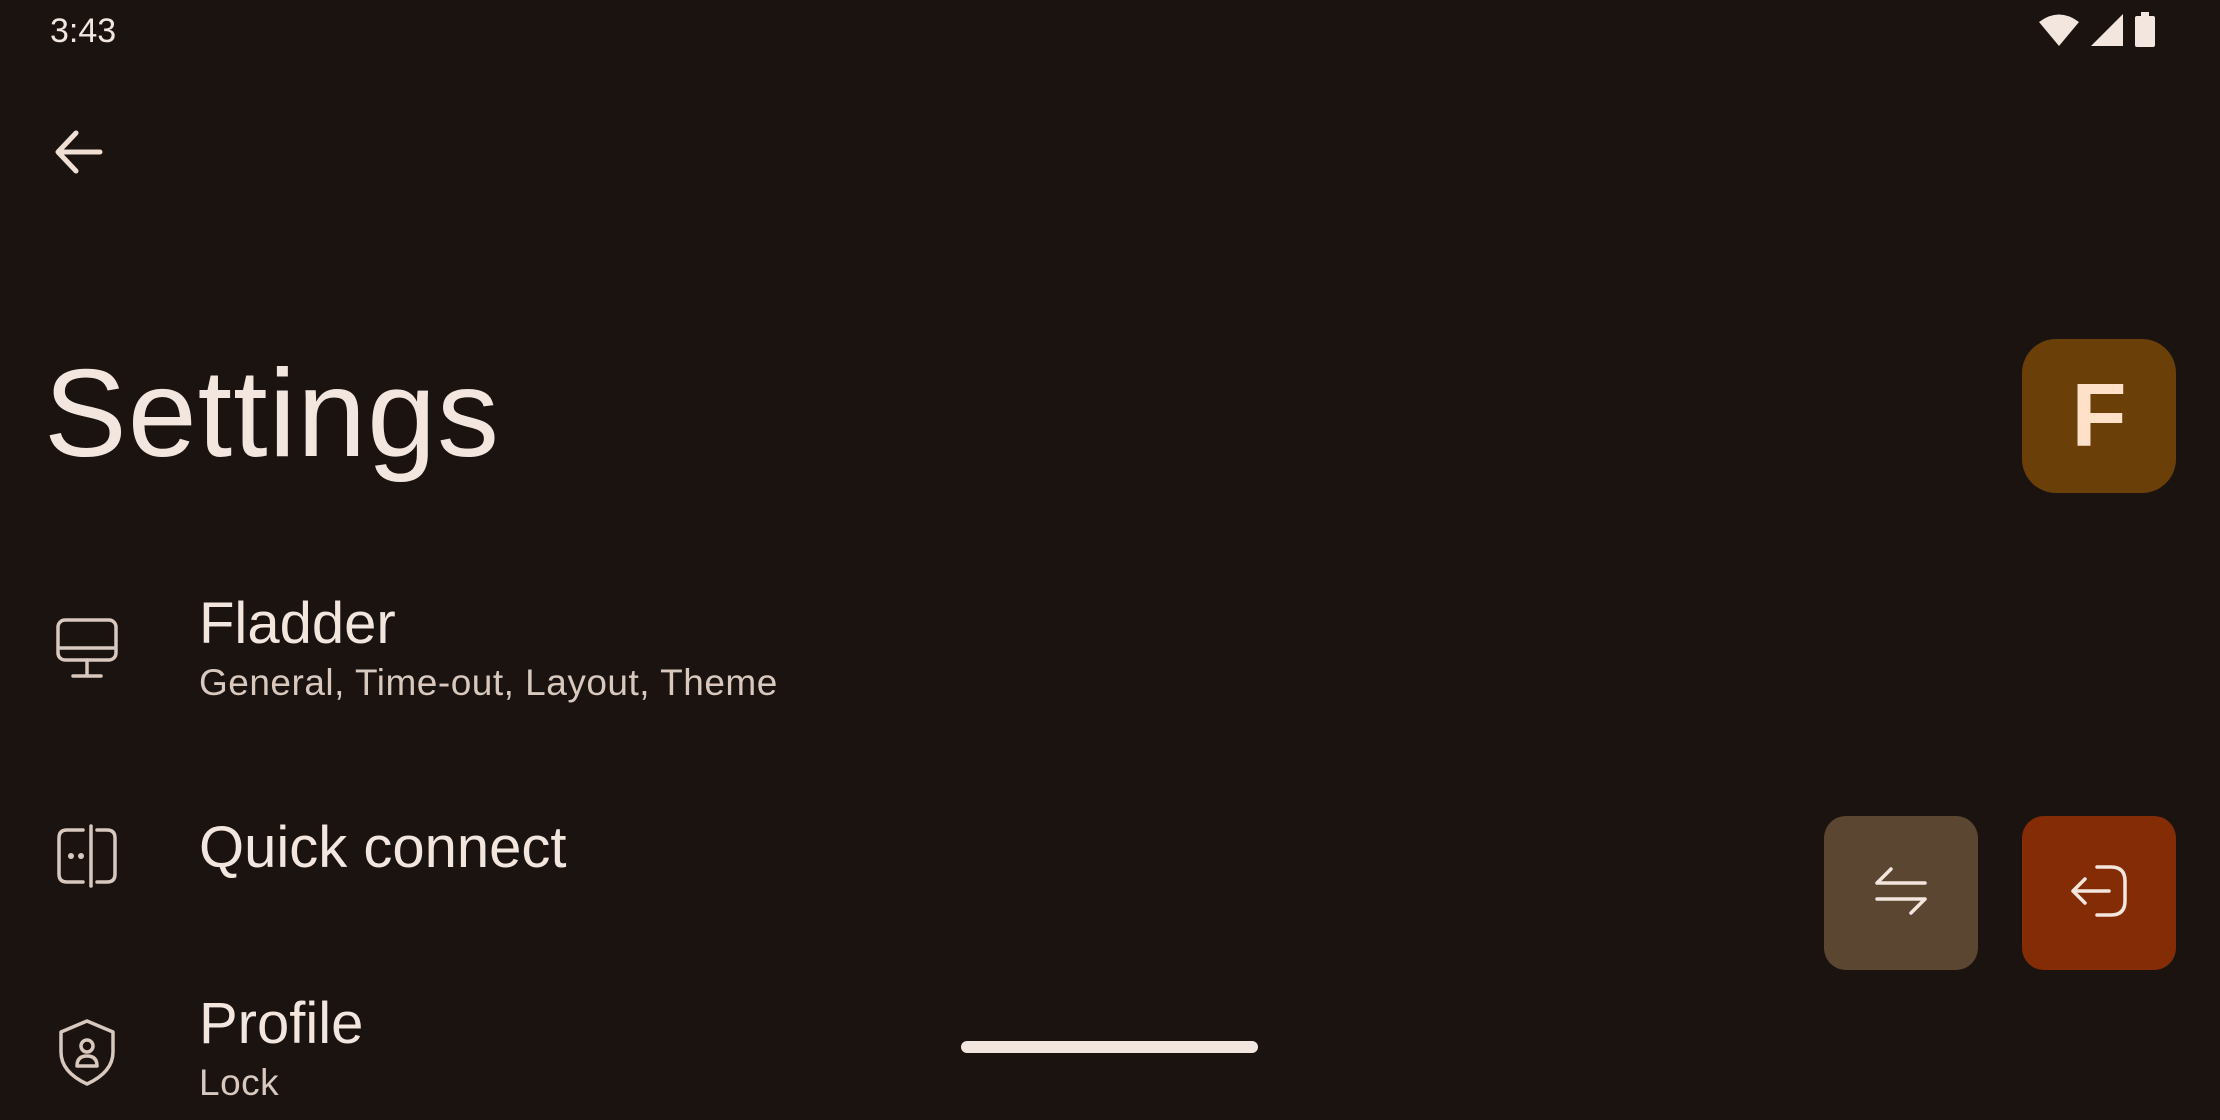 The image size is (2220, 1120). What do you see at coordinates (850, 650) in the screenshot?
I see `settings-item-fladder: Fladder General, Time-out, Layout, Theme` at bounding box center [850, 650].